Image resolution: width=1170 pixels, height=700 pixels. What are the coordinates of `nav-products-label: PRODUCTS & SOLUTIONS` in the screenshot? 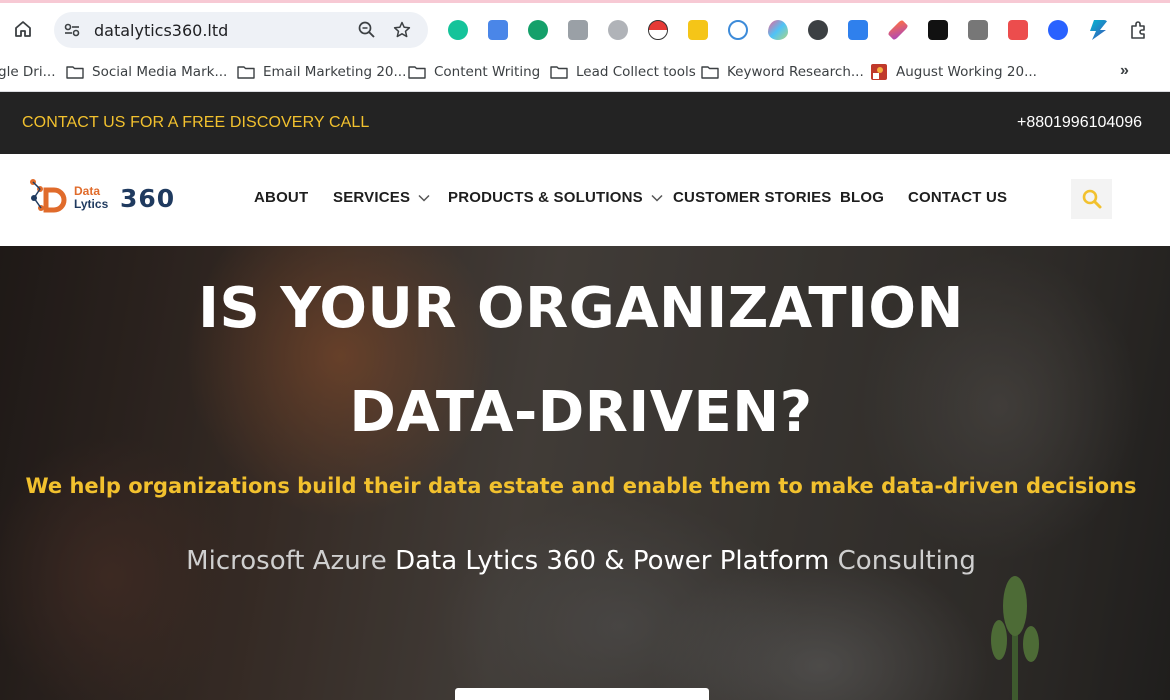 It's located at (545, 197).